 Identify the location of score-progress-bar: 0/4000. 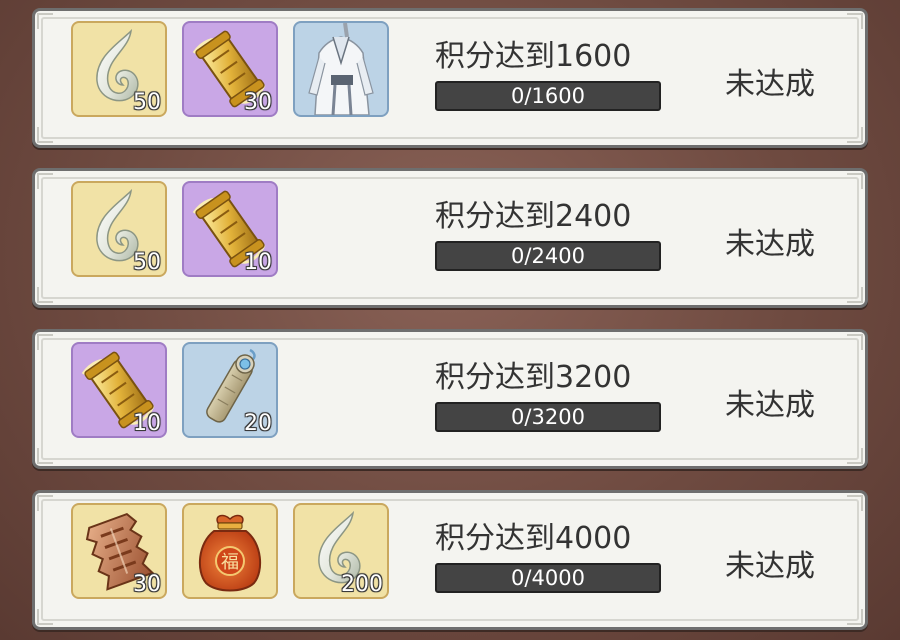
(548, 578).